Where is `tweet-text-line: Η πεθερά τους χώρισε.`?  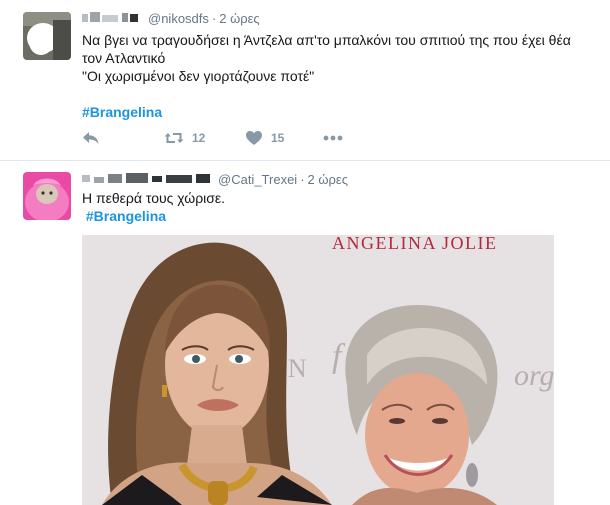
tweet-text-line: Η πεθερά τους χώρισε. is located at coordinates (154, 198).